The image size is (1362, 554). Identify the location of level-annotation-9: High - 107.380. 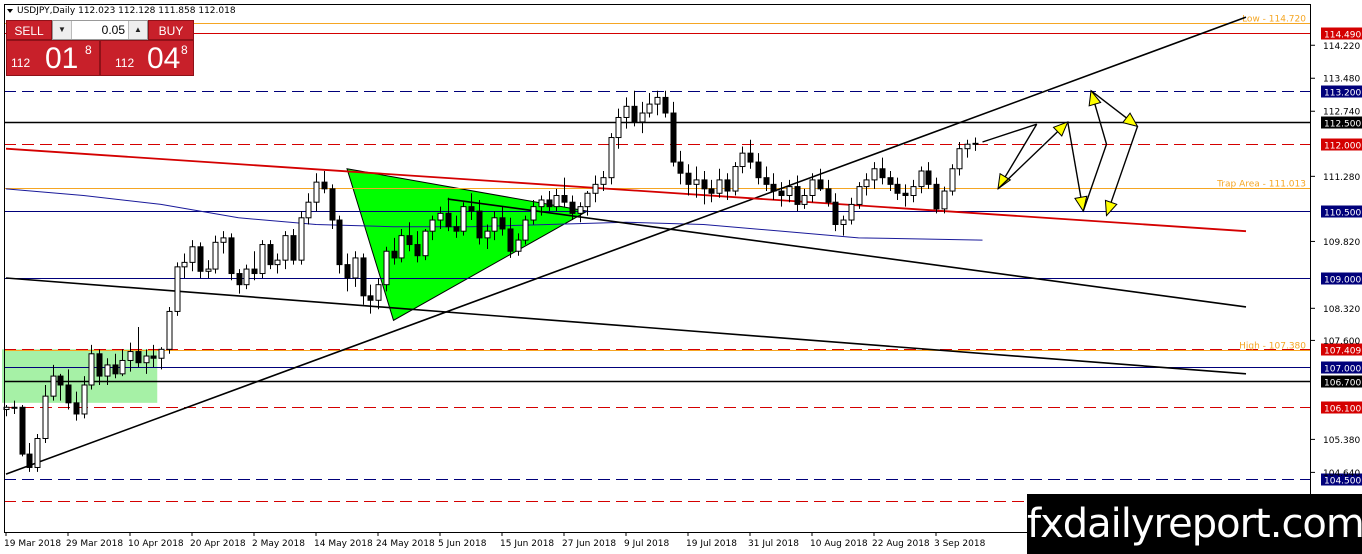
(1272, 347).